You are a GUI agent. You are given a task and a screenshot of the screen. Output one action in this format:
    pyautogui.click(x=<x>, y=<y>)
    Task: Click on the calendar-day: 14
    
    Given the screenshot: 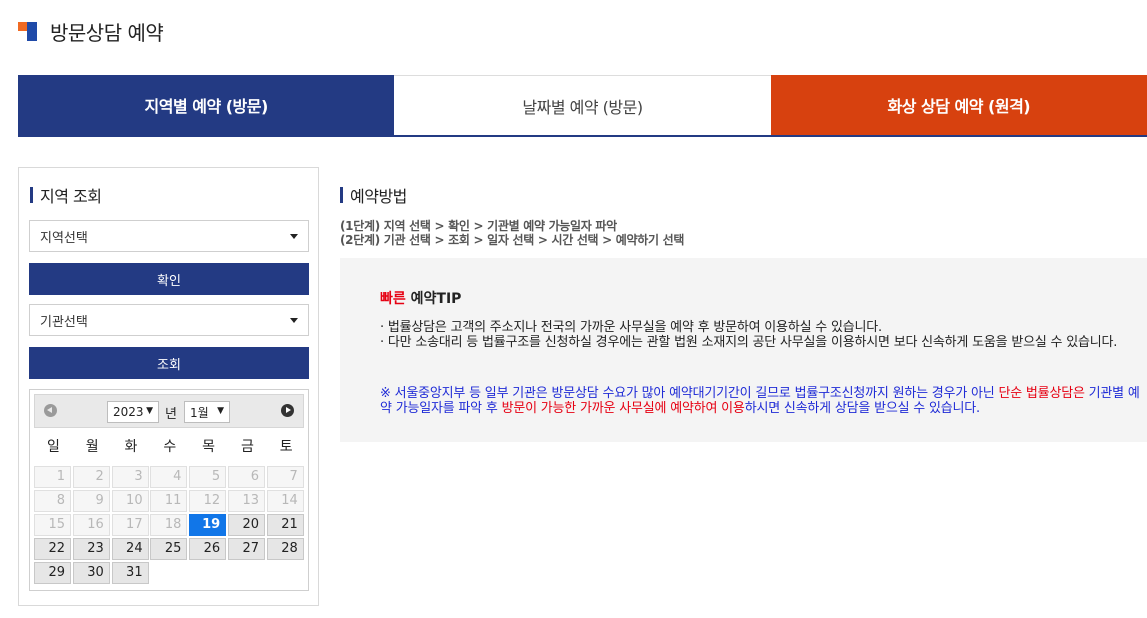 What is the action you would take?
    pyautogui.click(x=285, y=501)
    